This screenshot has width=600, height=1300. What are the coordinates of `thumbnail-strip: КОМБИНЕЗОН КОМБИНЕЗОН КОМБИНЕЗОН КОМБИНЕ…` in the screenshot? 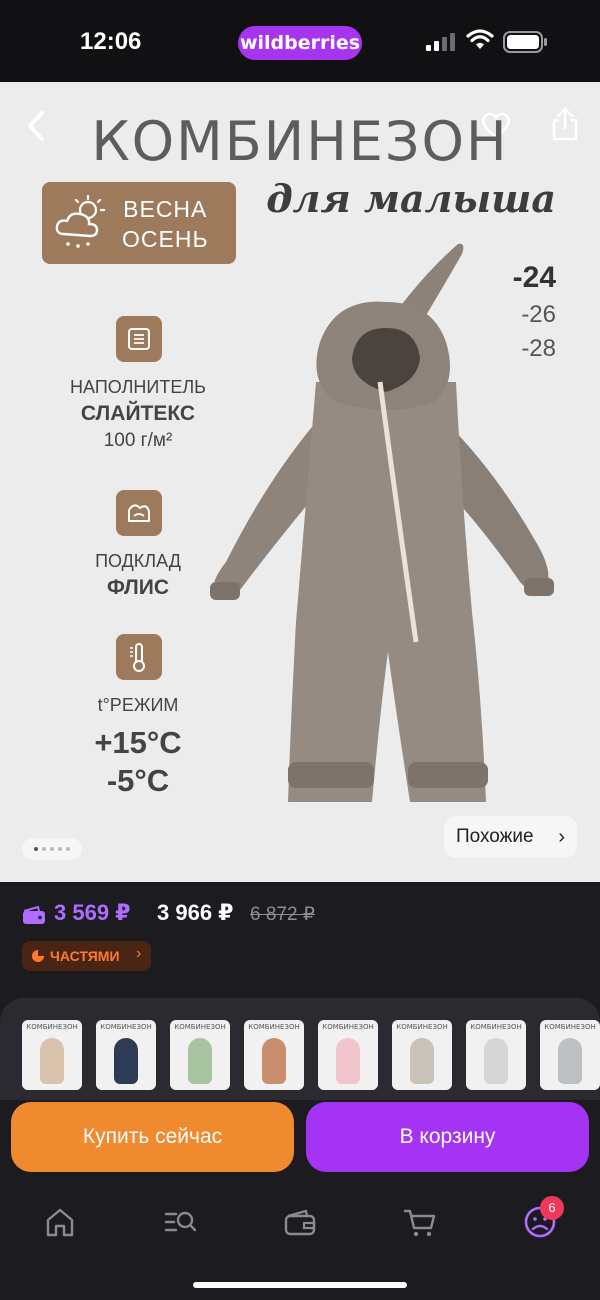 It's located at (300, 1049).